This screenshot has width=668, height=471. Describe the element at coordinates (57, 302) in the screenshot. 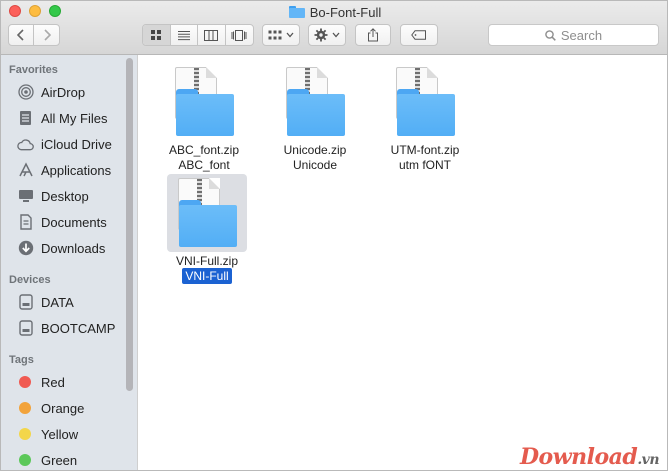

I see `sidebar-item-label: DATA` at that location.